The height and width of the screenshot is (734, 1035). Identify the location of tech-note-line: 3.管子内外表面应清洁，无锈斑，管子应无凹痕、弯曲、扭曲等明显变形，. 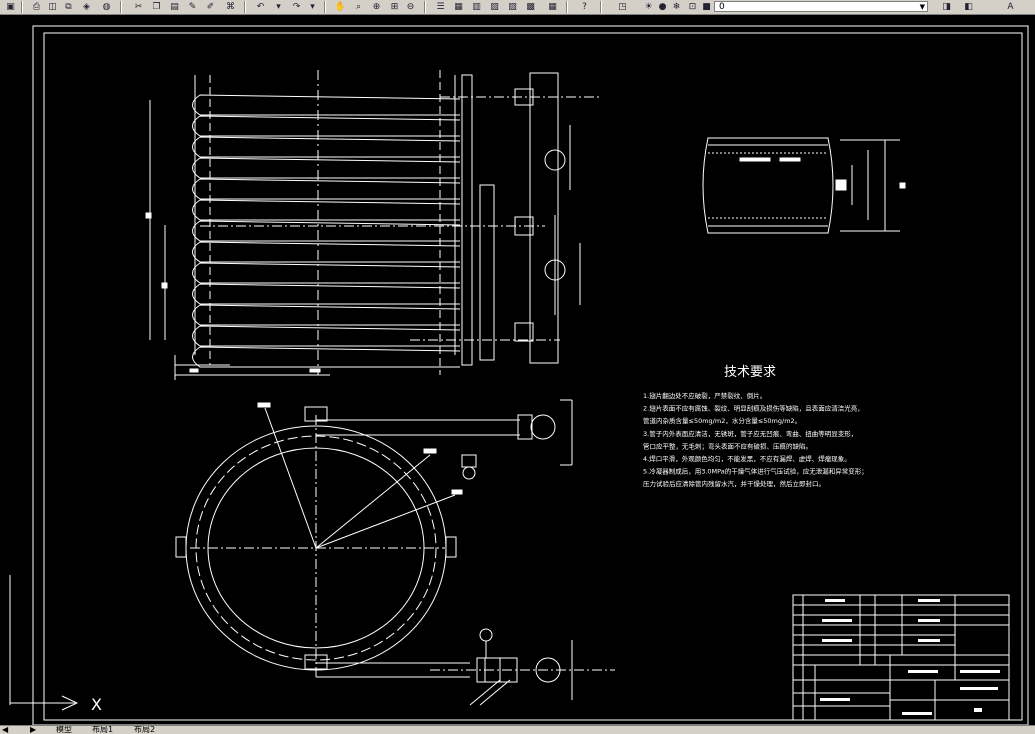
(750, 433).